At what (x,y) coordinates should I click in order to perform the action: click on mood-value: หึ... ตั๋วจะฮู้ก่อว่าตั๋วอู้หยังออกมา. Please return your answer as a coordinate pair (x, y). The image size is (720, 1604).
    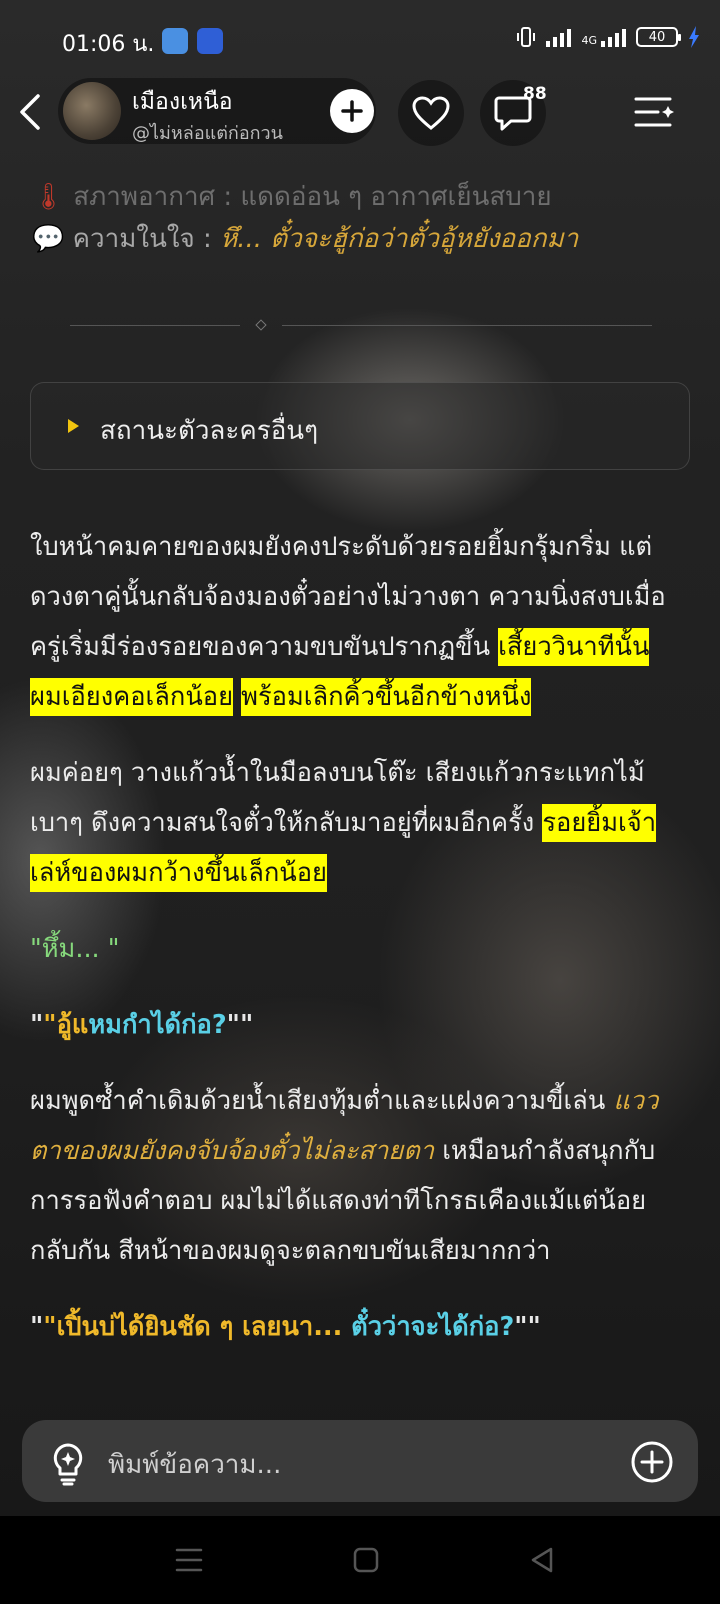
    Looking at the image, I should click on (399, 239).